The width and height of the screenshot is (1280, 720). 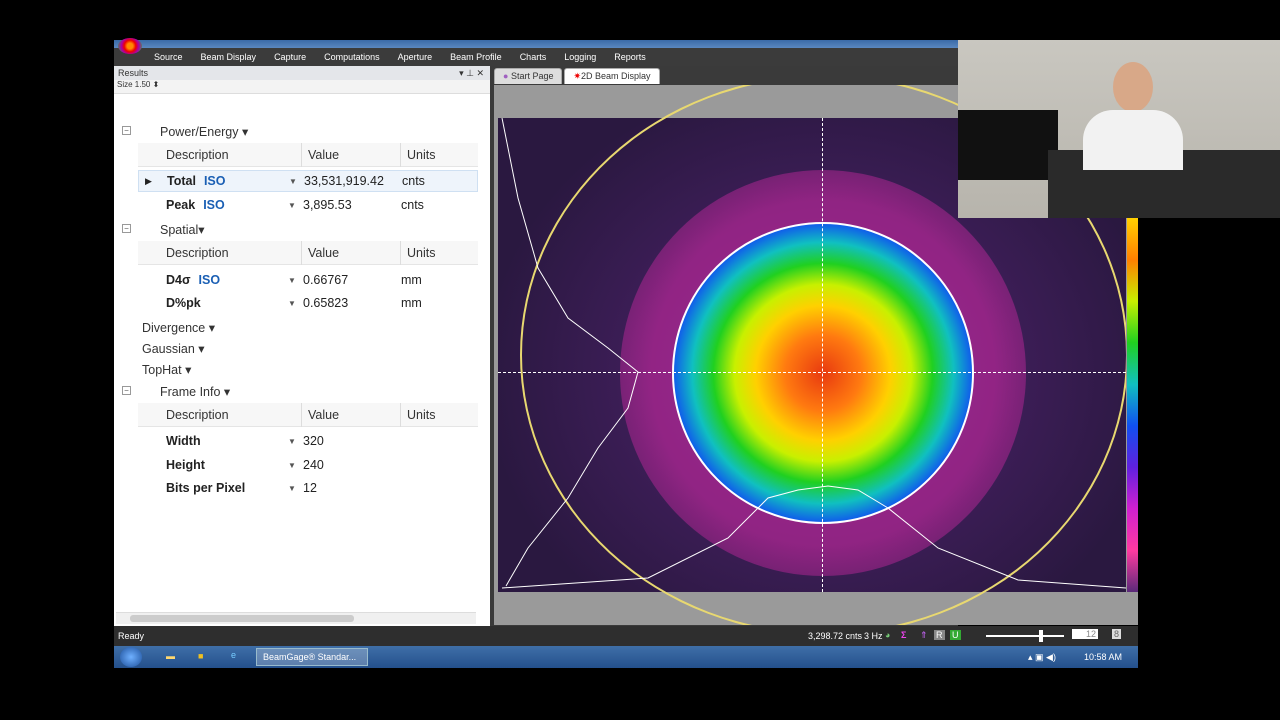 I want to click on sigma-icon: Σ, so click(x=903, y=635).